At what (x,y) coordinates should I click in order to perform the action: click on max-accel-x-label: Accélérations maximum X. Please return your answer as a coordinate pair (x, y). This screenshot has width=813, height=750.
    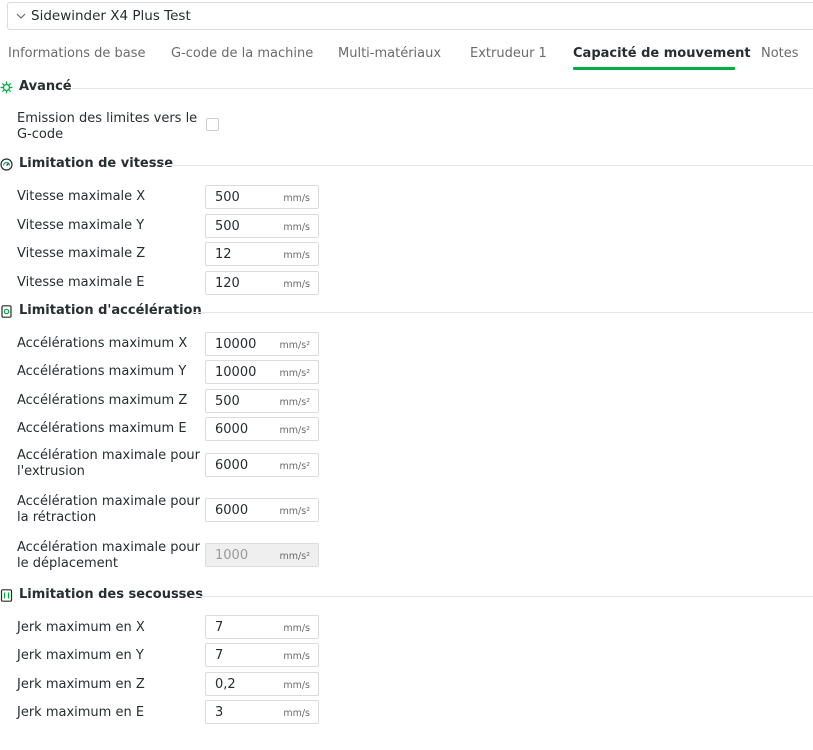
    Looking at the image, I should click on (102, 343).